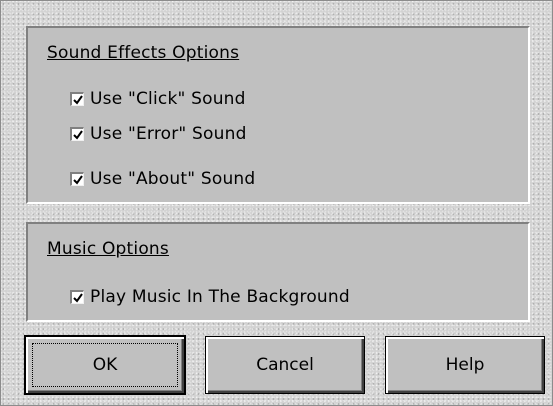  I want to click on error-sound-option: Use "Error" Sound, so click(158, 134).